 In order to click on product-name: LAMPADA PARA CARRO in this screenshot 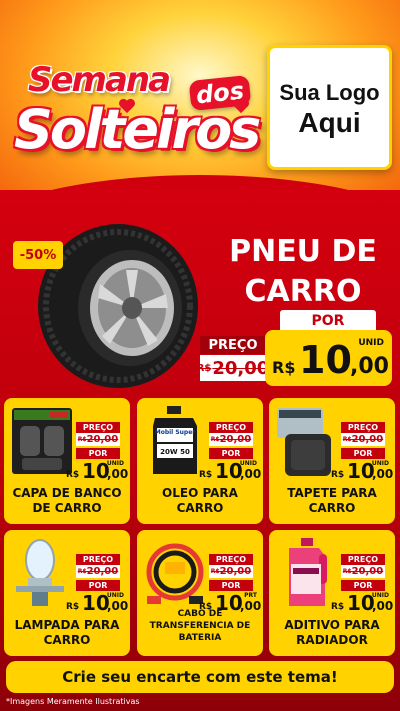, I will do `click(67, 632)`.